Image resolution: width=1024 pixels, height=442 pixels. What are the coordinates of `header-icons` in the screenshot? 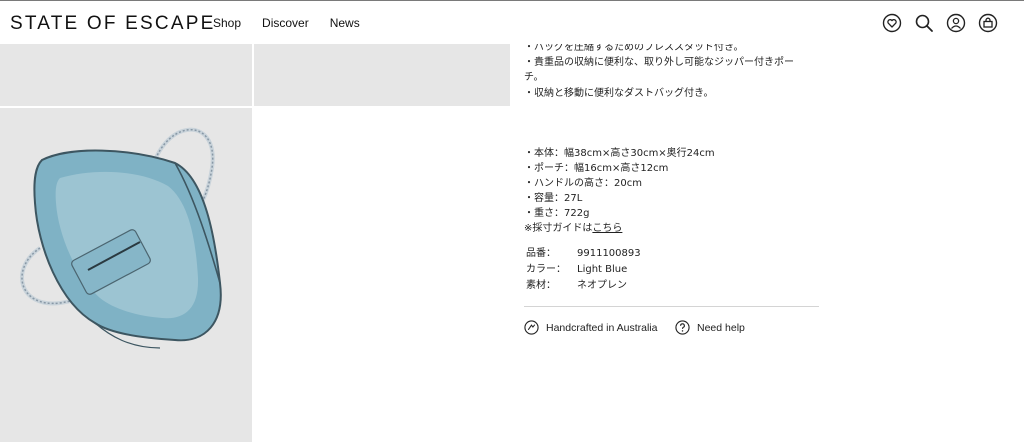 It's located at (940, 23).